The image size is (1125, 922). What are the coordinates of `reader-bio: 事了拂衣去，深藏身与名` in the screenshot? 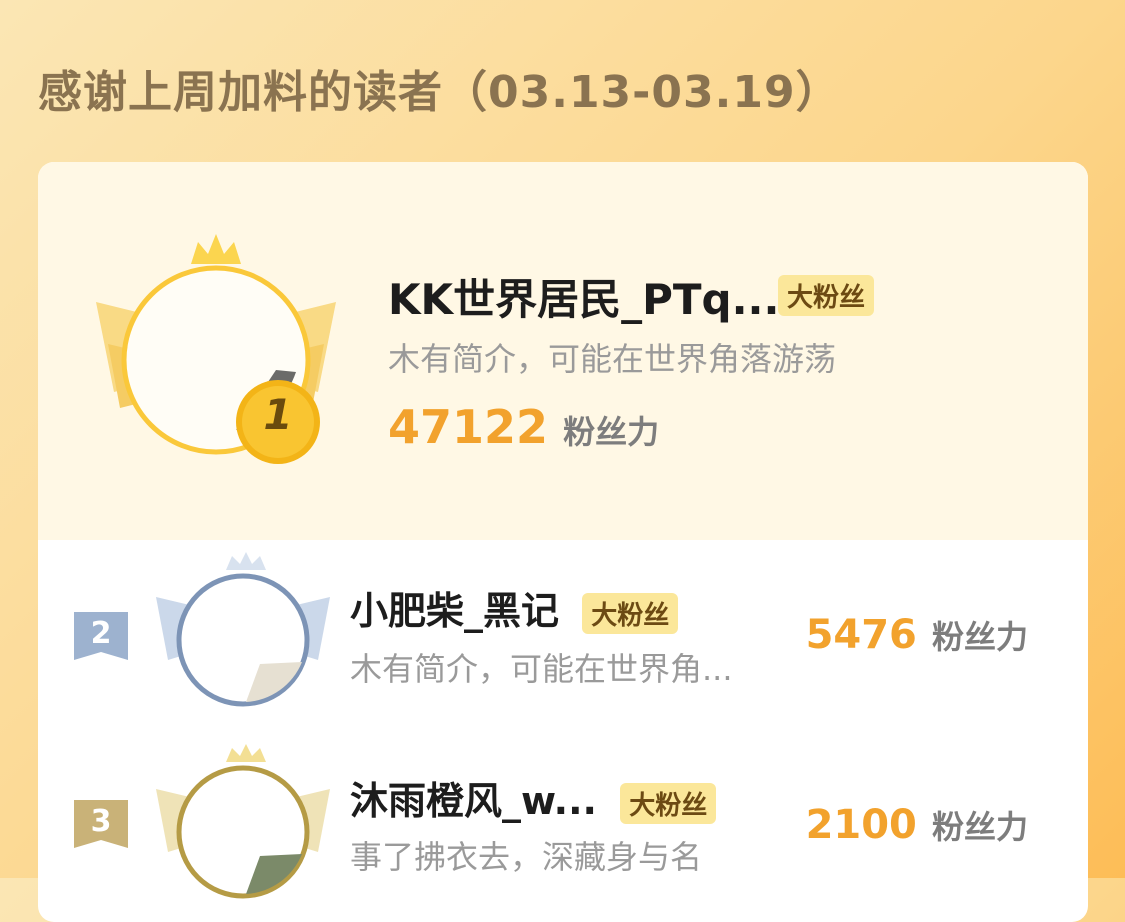 It's located at (526, 857).